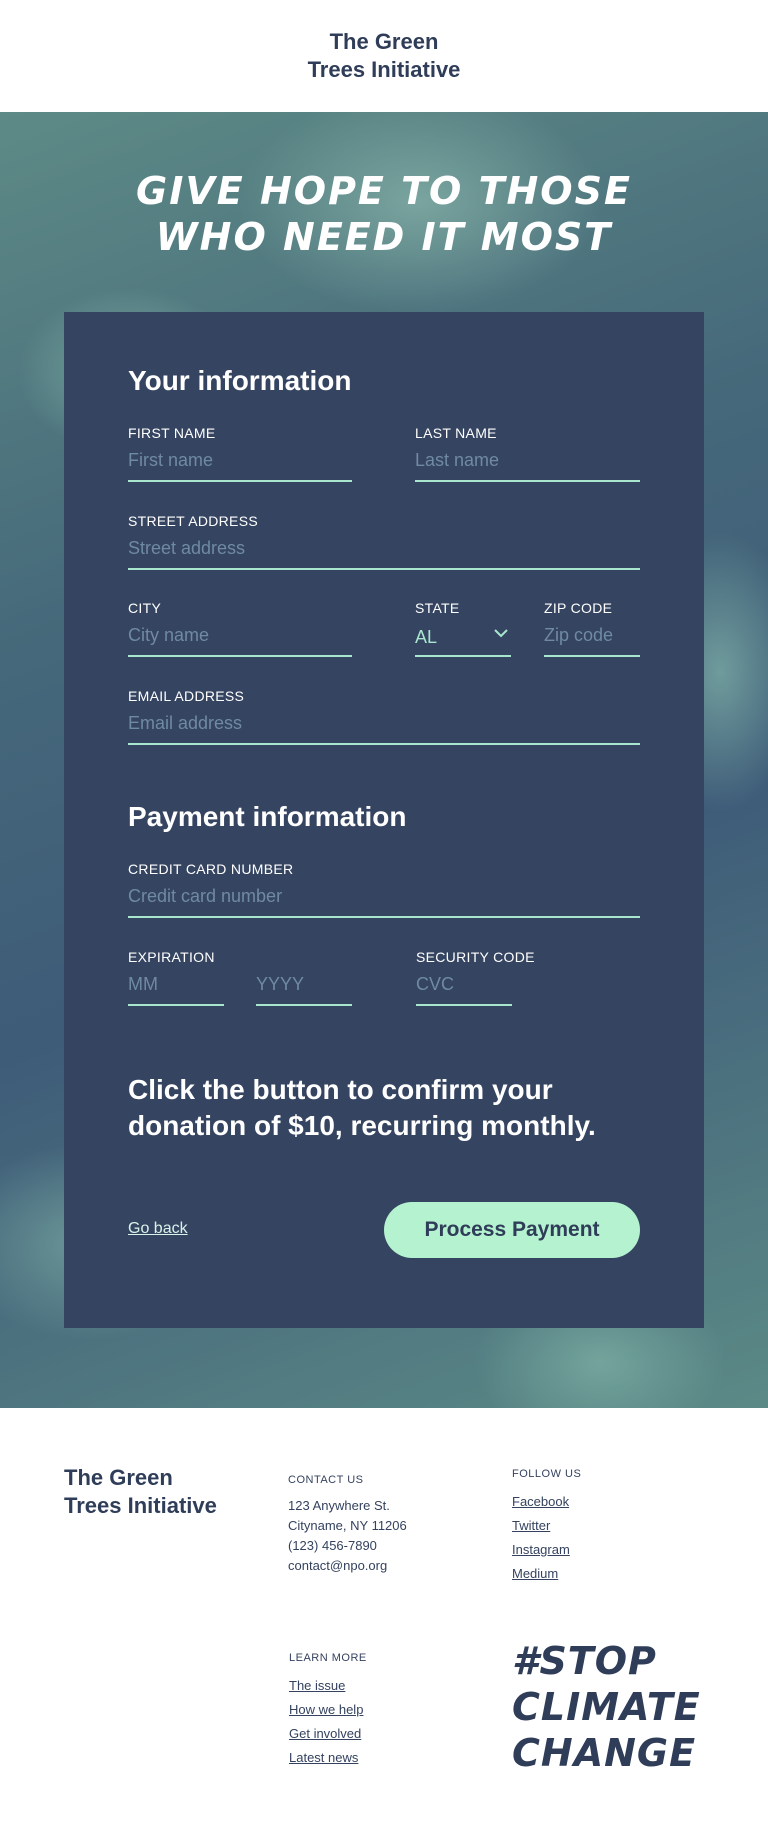  What do you see at coordinates (339, 1505) in the screenshot?
I see `contact-address-1: 123 Anywhere St.` at bounding box center [339, 1505].